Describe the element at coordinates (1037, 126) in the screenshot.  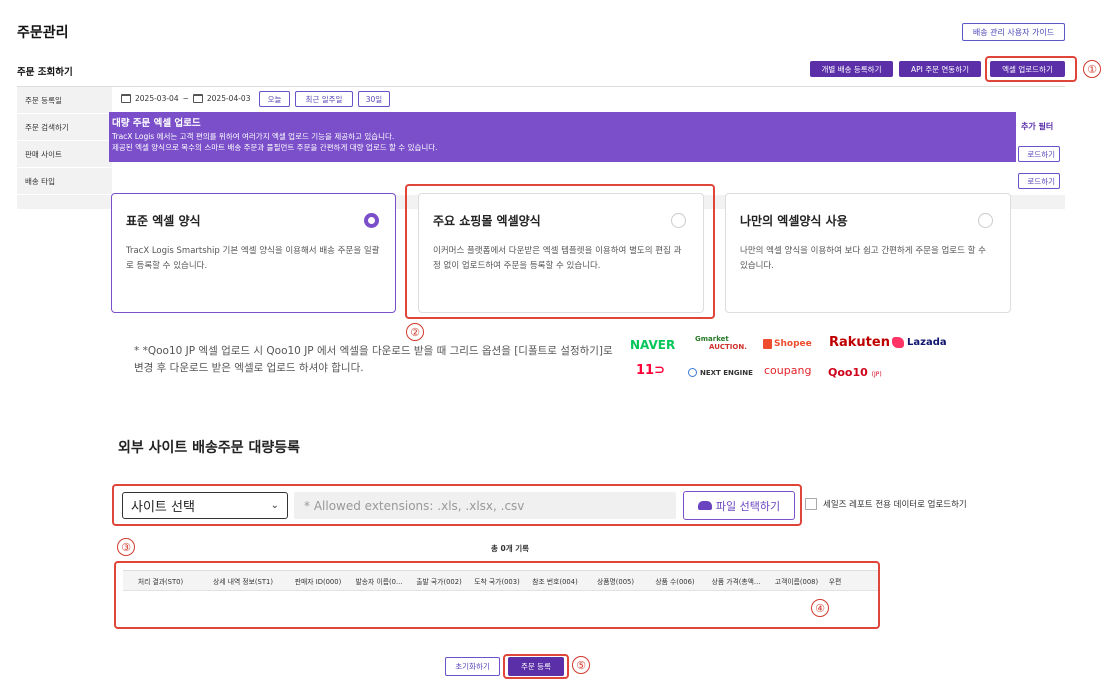
I see `add-filter-link: 추가 필터` at that location.